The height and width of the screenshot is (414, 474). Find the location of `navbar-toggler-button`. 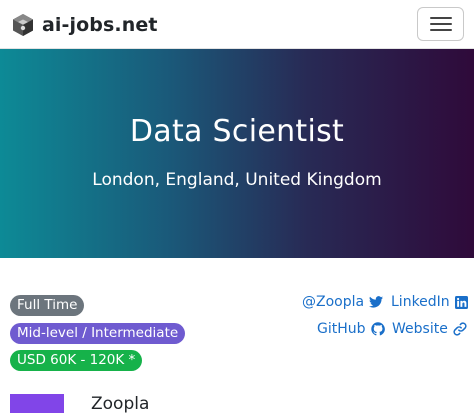

navbar-toggler-button is located at coordinates (440, 24).